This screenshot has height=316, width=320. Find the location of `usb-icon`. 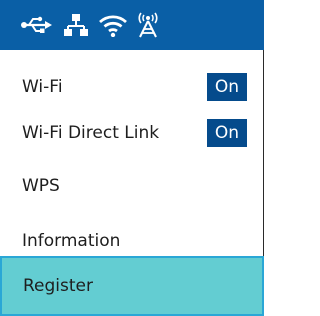

usb-icon is located at coordinates (36, 25).